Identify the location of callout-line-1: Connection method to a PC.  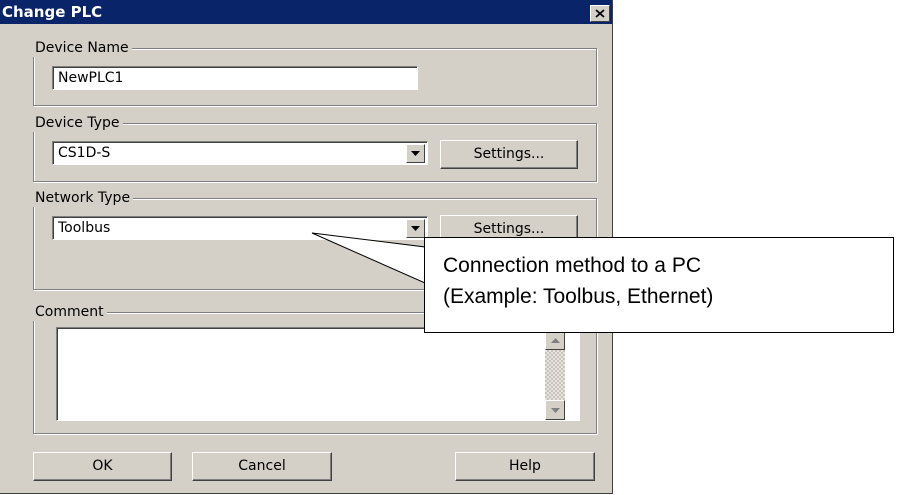
(572, 265).